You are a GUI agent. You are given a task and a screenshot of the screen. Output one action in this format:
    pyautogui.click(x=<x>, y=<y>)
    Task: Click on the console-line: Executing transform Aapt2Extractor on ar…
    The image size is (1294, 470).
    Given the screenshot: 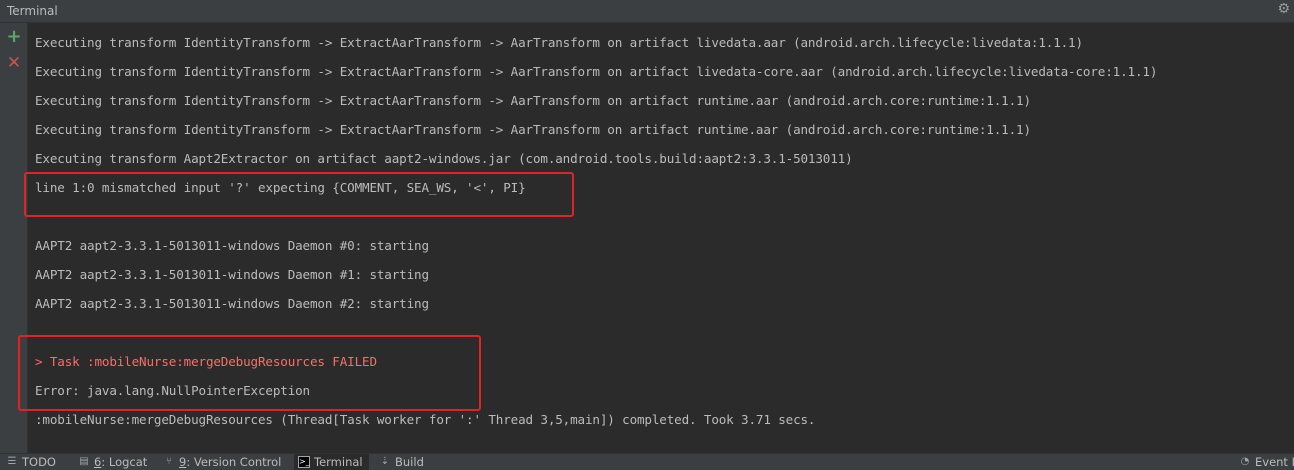 What is the action you would take?
    pyautogui.click(x=444, y=158)
    